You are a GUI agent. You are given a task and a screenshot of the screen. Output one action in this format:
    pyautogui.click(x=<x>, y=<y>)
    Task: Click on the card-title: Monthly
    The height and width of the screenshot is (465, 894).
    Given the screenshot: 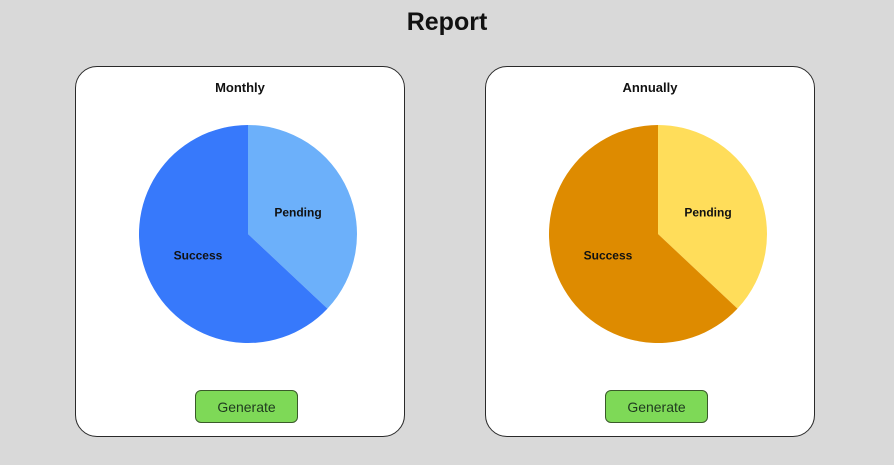 What is the action you would take?
    pyautogui.click(x=240, y=87)
    